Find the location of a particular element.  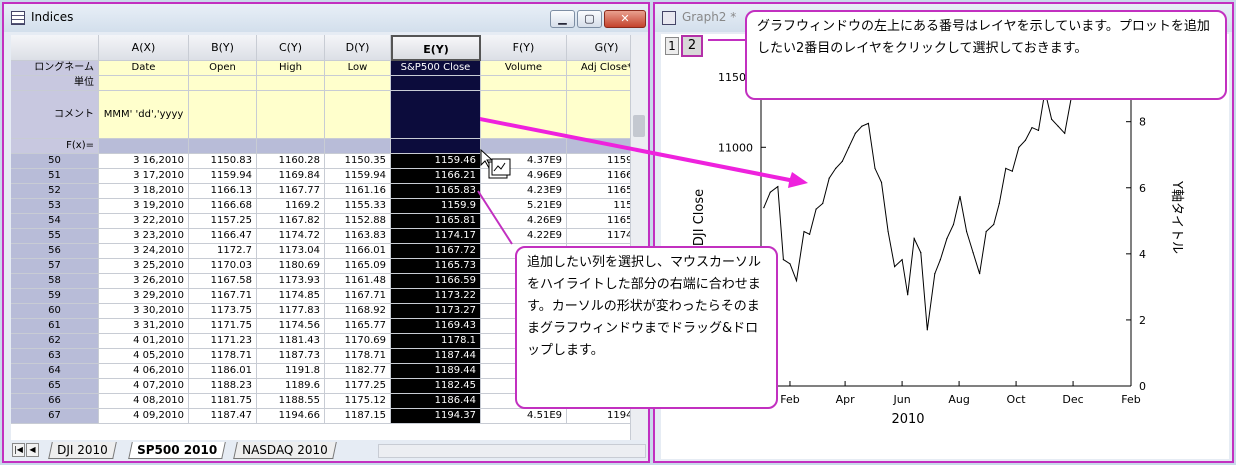

data-cell: 1159.9 is located at coordinates (436, 206).